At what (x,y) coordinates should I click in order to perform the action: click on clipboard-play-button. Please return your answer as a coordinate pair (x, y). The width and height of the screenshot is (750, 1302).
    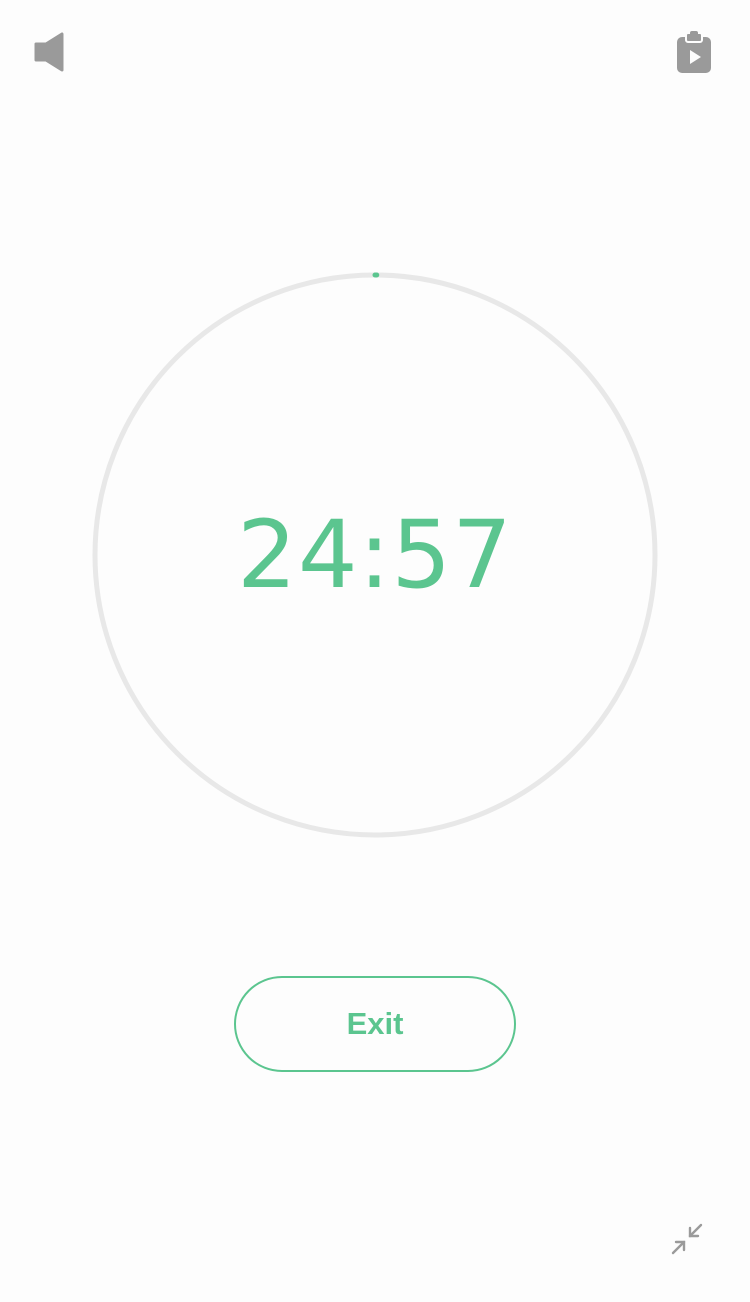
    Looking at the image, I should click on (694, 52).